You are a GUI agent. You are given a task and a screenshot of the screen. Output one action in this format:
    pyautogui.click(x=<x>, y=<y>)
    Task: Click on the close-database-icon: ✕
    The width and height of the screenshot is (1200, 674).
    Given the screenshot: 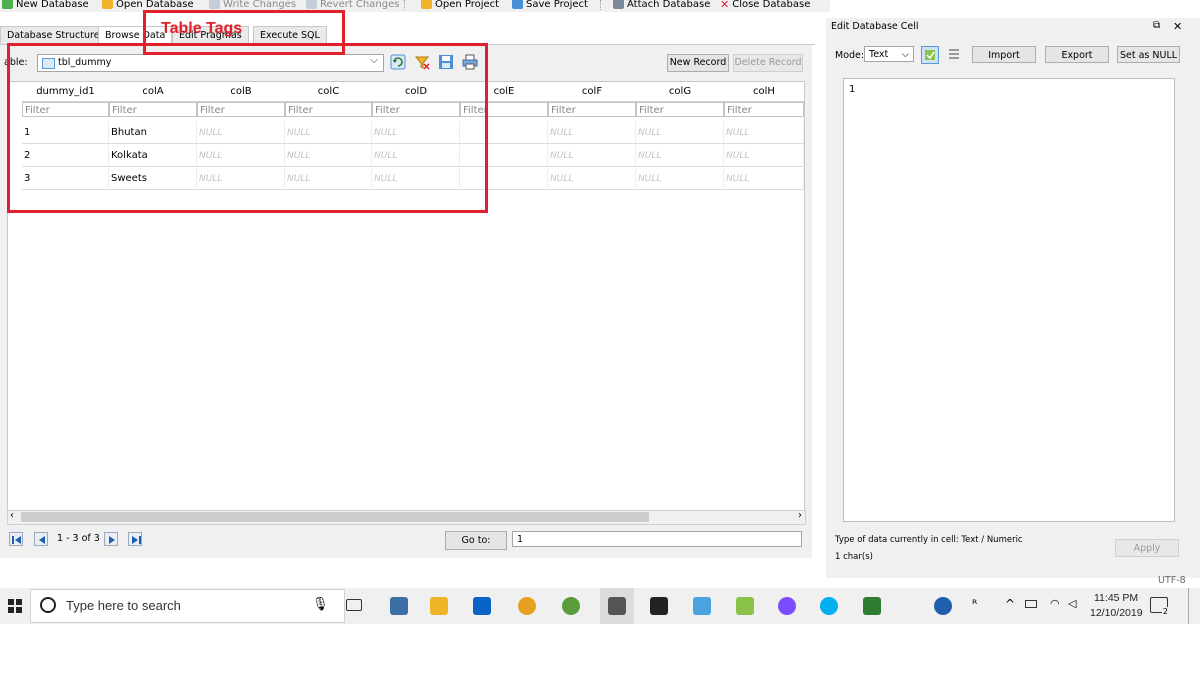 What is the action you would take?
    pyautogui.click(x=725, y=5)
    